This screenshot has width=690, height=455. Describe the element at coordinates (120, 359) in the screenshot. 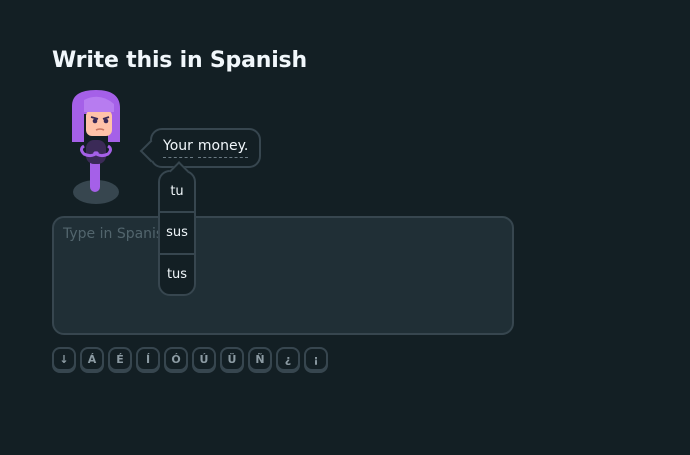

I see `key-e-acute: É` at that location.